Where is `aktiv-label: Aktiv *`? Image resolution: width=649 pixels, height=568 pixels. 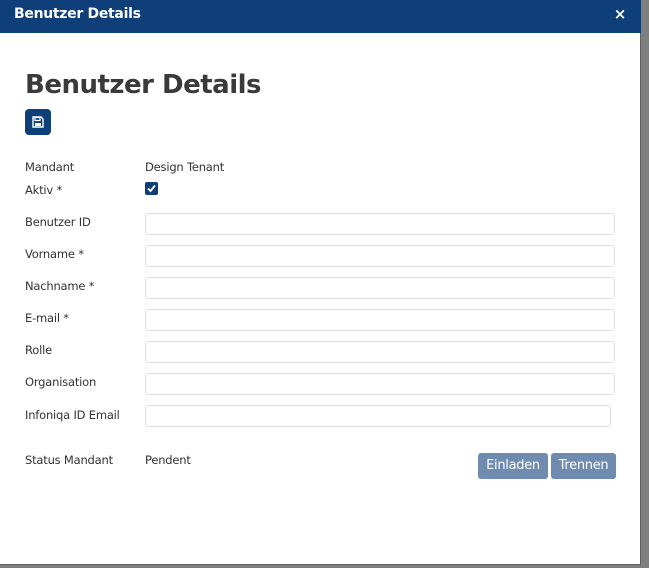 aktiv-label: Aktiv * is located at coordinates (44, 190).